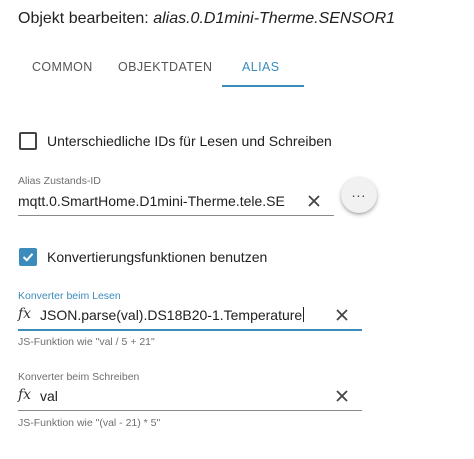 The height and width of the screenshot is (459, 474). Describe the element at coordinates (86, 342) in the screenshot. I see `read-converter-helper: JS-Funktion wie "val / 5 + 21"` at that location.